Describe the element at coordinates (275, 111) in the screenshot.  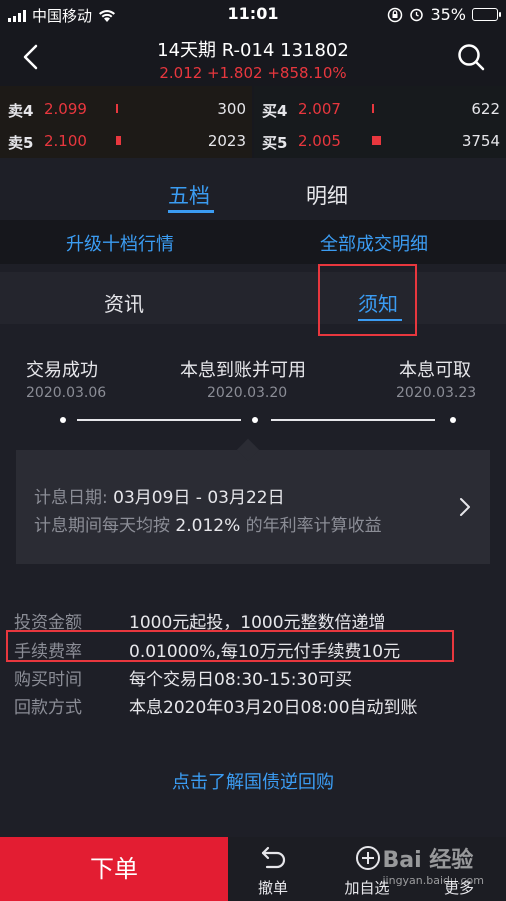
I see `buy-label: 买4` at that location.